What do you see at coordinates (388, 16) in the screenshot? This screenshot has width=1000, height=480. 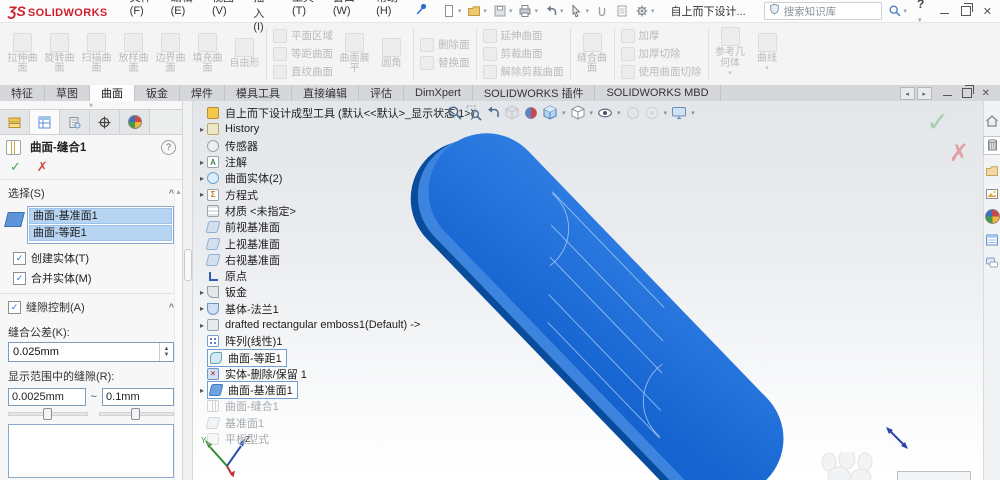 I see `menu-help: 帮助(H)` at bounding box center [388, 16].